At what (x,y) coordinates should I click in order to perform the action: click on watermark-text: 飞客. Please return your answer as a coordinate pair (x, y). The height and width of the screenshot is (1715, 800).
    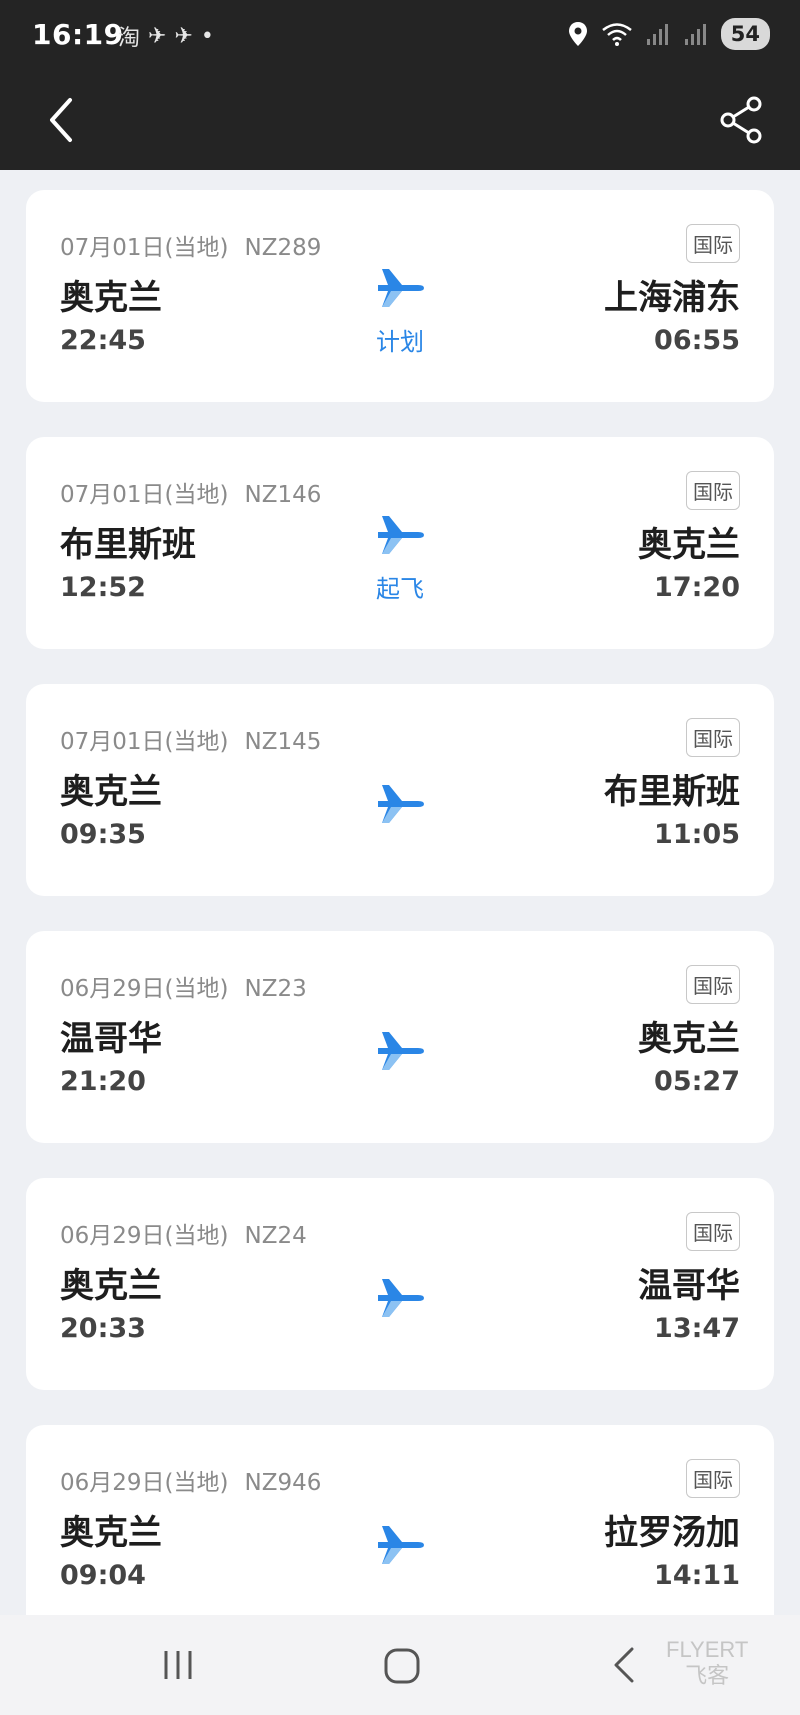
    Looking at the image, I should click on (707, 1675).